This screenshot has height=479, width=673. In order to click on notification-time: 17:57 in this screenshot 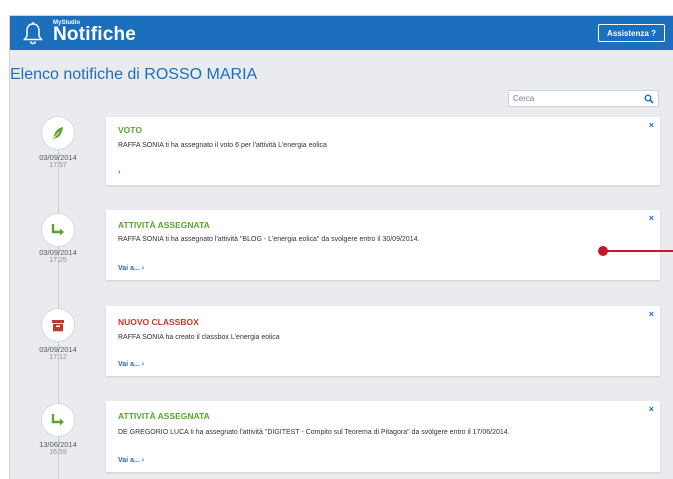, I will do `click(58, 165)`.